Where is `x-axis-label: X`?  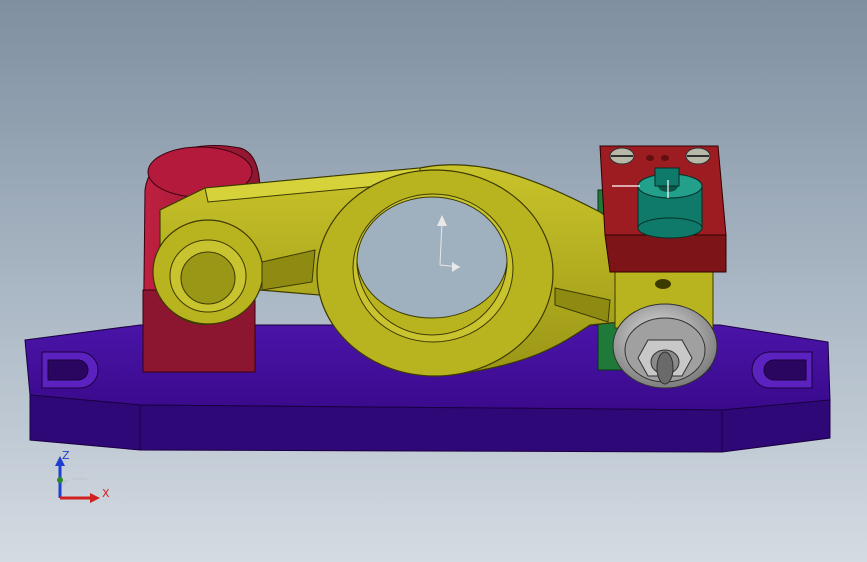
x-axis-label: X is located at coordinates (106, 493).